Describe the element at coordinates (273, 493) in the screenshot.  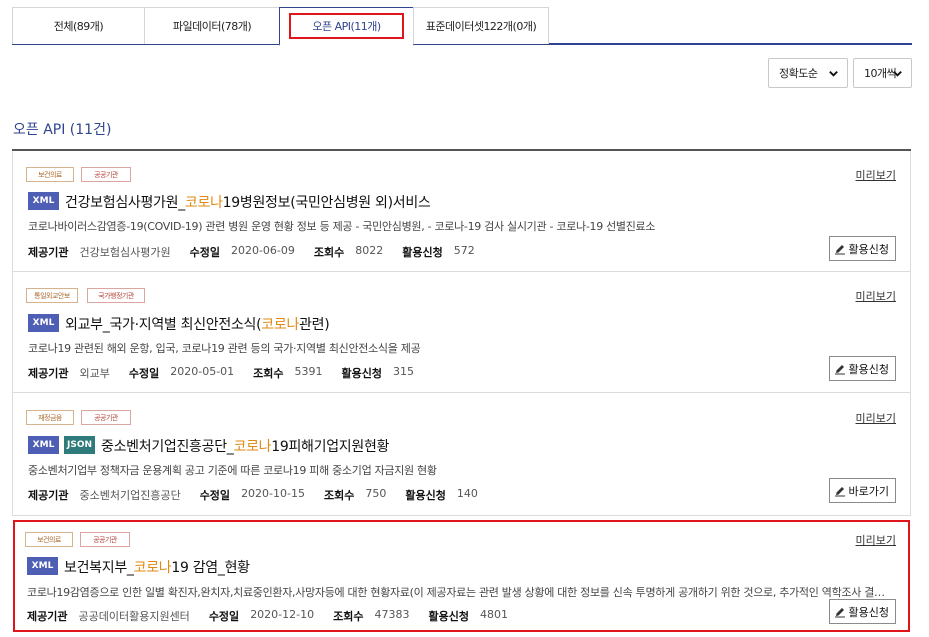
I see `modified-value: 2020-10-15` at that location.